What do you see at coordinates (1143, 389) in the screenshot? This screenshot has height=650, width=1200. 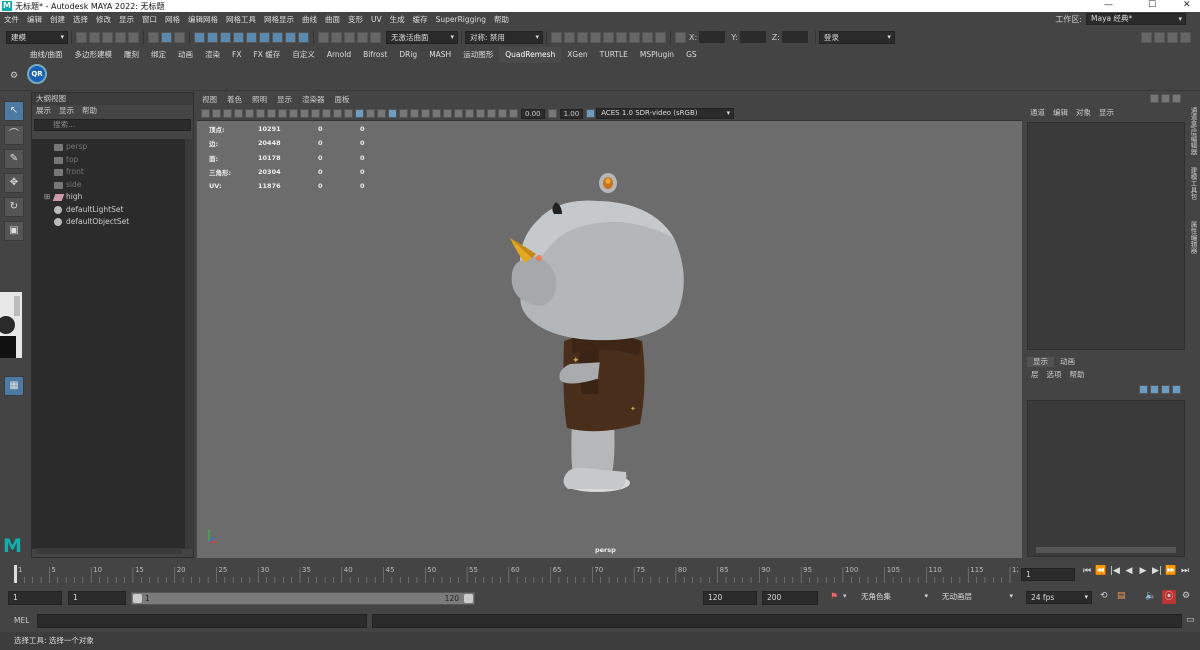 I see `move-layer-up-icon` at bounding box center [1143, 389].